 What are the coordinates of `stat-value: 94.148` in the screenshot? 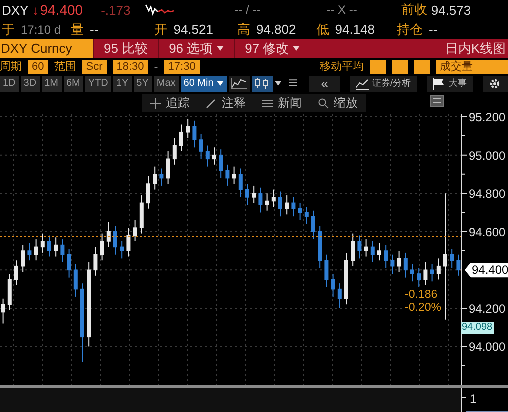 It's located at (355, 29).